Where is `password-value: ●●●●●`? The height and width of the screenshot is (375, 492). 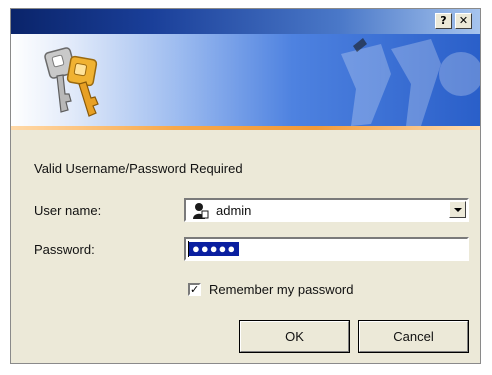 password-value: ●●●●● is located at coordinates (214, 249).